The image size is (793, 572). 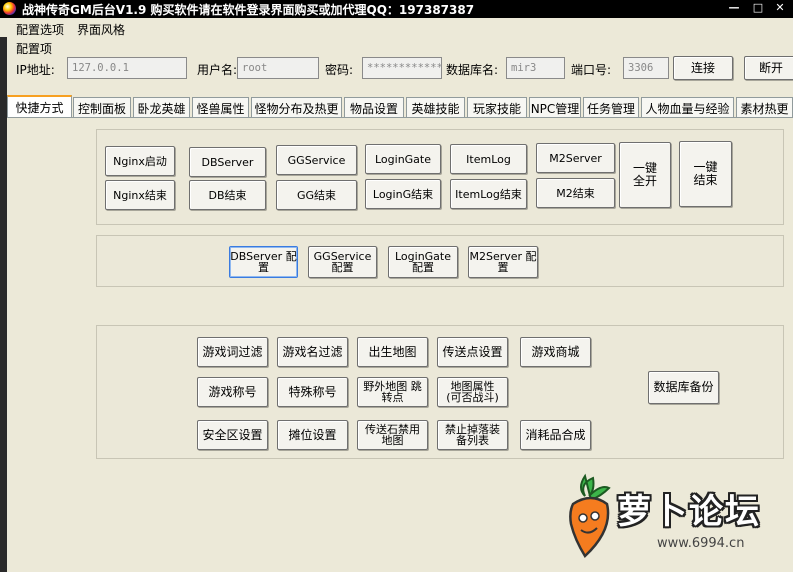 What do you see at coordinates (312, 352) in the screenshot?
I see `name-filter-button: 游戏名过滤` at bounding box center [312, 352].